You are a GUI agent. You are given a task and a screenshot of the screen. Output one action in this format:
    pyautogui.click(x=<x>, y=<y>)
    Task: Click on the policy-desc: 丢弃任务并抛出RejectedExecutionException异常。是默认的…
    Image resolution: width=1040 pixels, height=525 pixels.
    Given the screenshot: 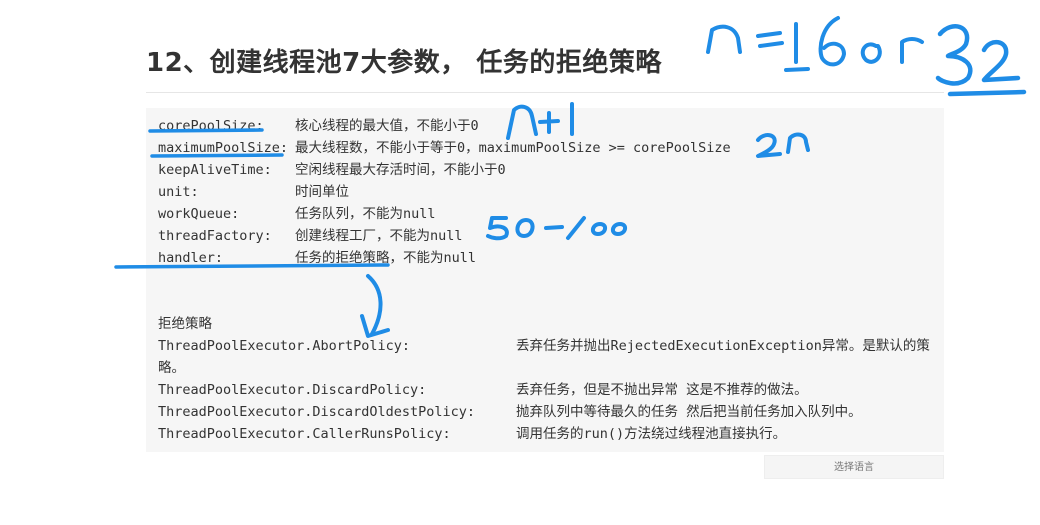 What is the action you would take?
    pyautogui.click(x=723, y=346)
    